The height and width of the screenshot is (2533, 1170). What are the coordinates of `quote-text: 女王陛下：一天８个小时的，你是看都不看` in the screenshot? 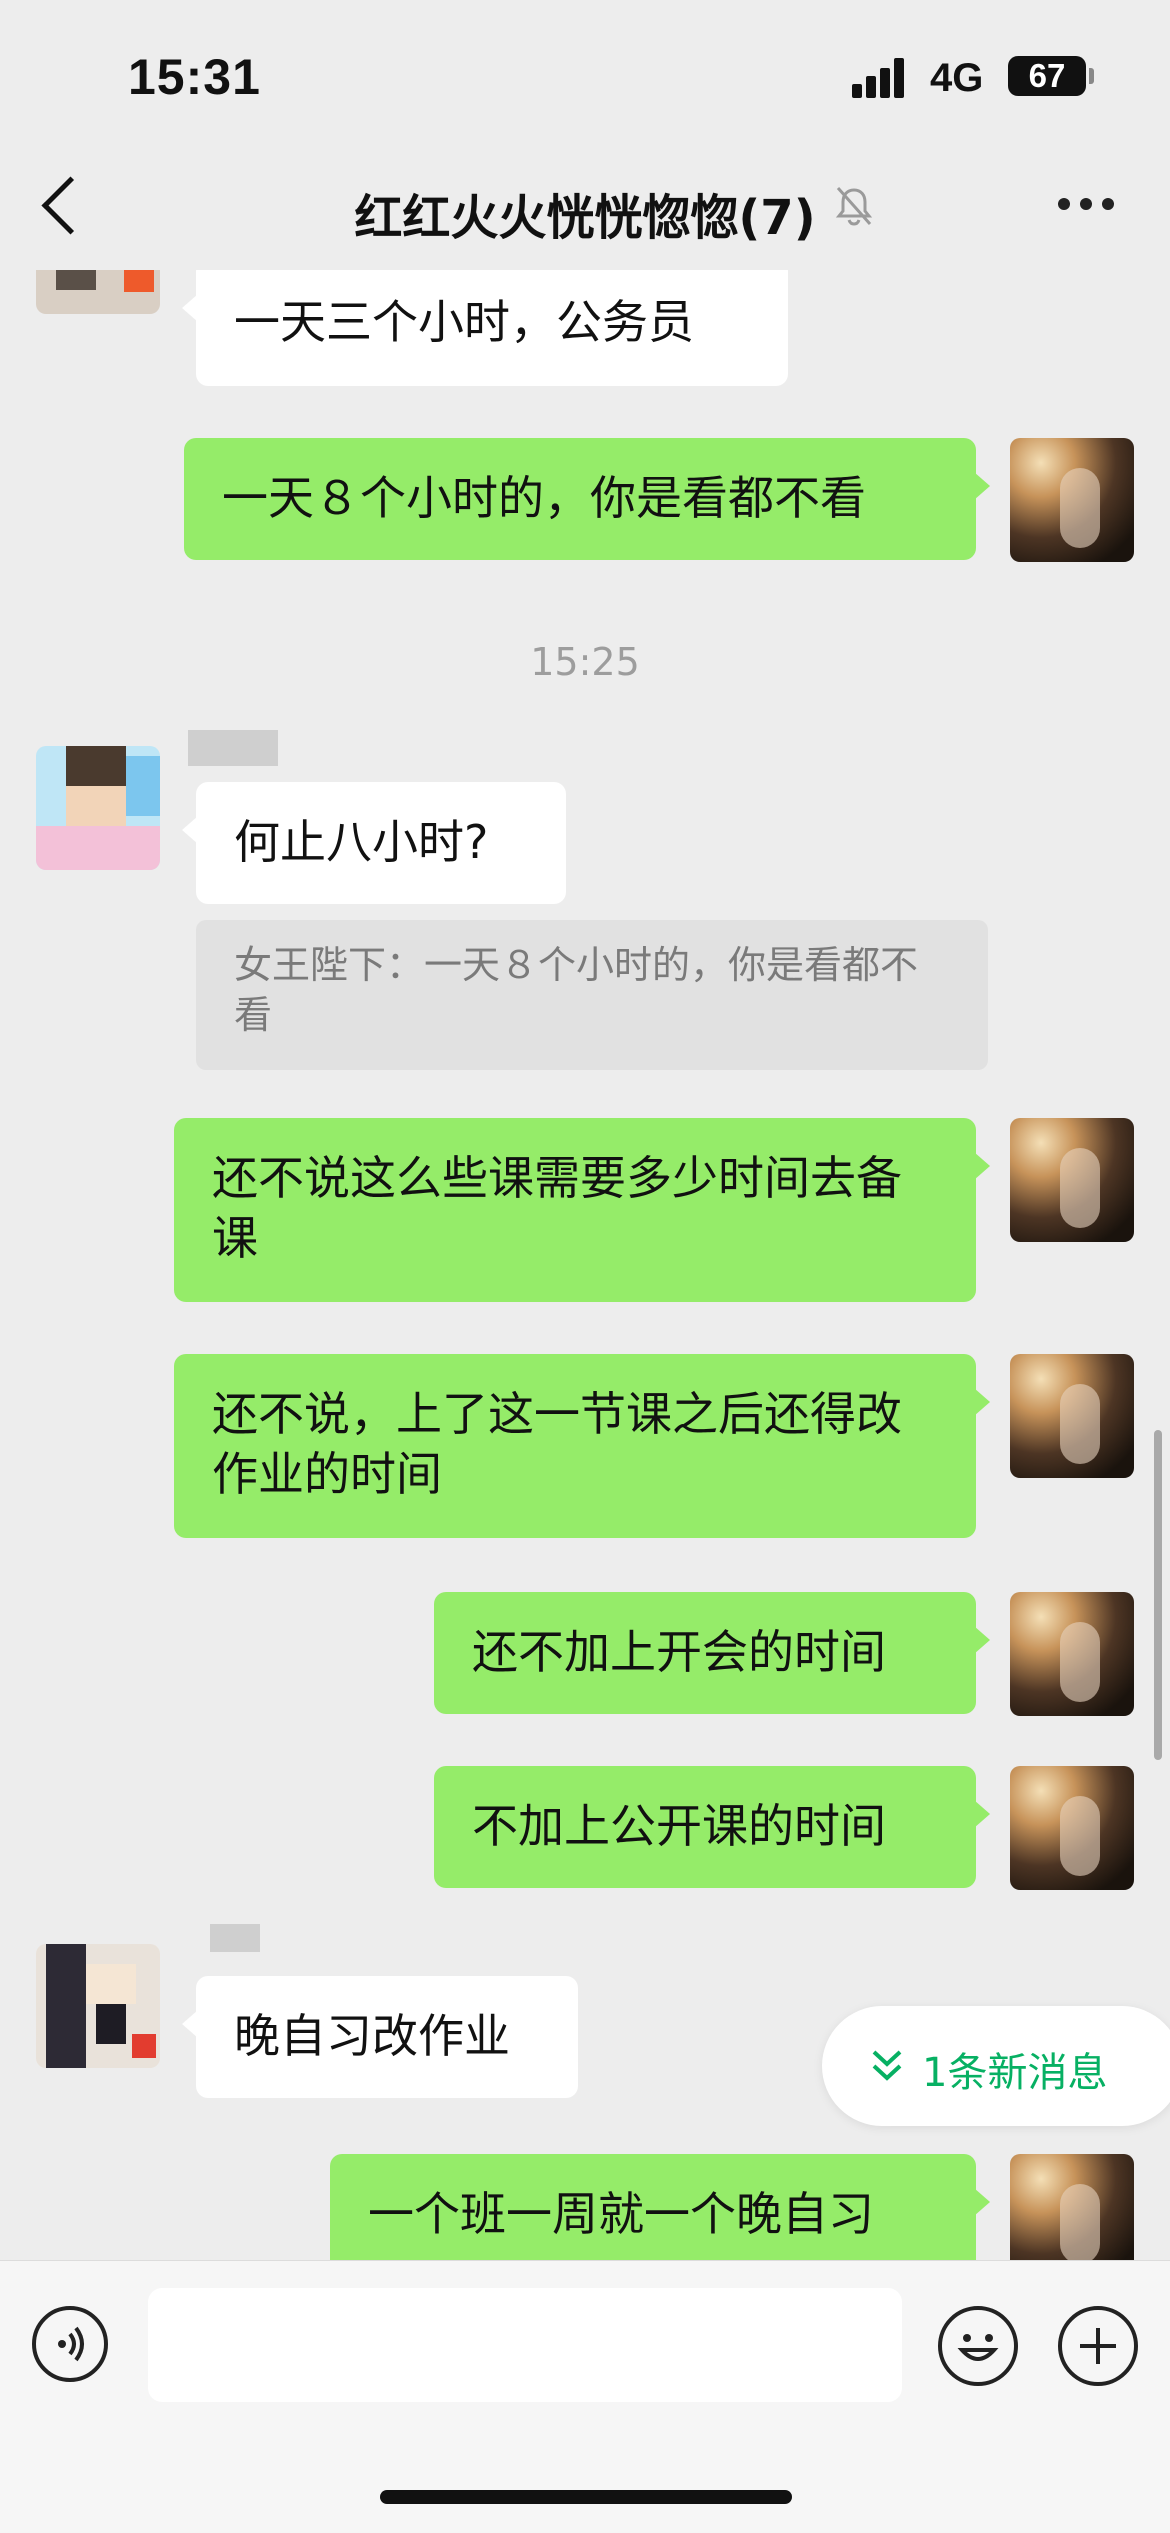 It's located at (576, 990).